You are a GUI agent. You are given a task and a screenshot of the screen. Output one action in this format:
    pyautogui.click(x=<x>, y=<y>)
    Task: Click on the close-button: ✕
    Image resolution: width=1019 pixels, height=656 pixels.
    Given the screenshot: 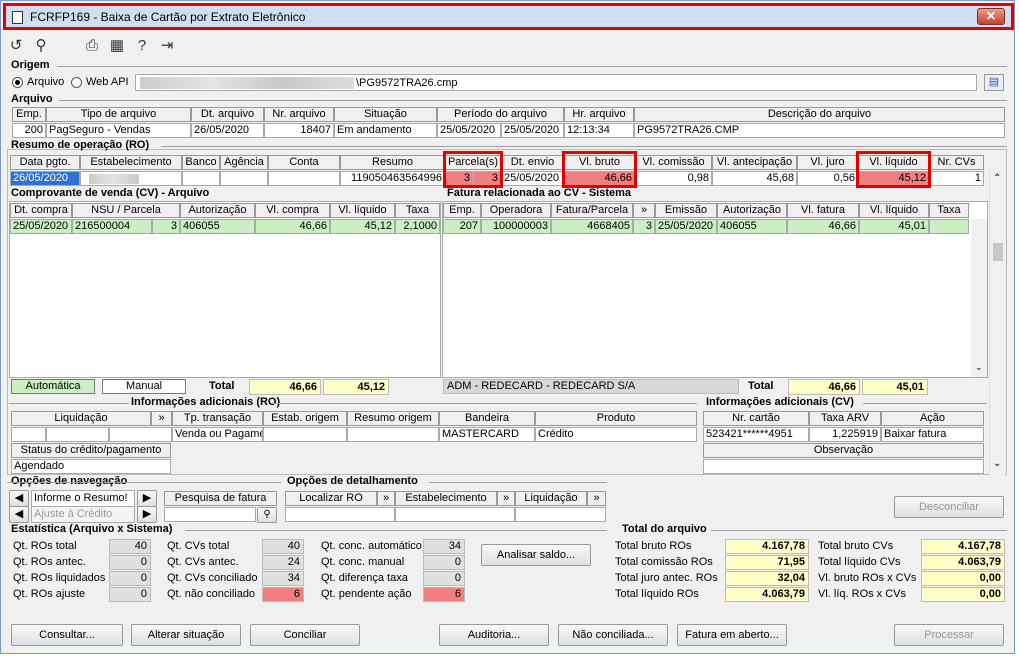 What is the action you would take?
    pyautogui.click(x=991, y=16)
    